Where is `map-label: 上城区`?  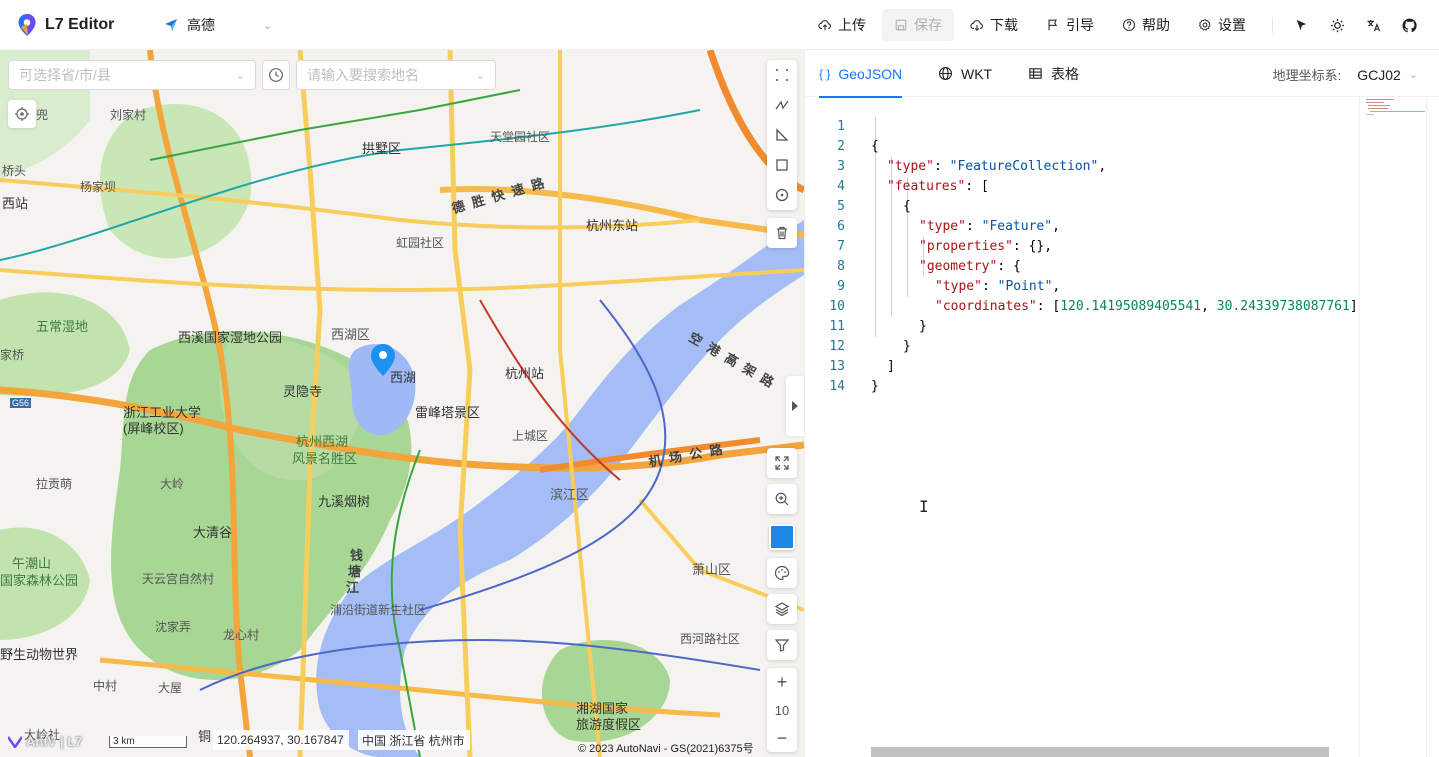
map-label: 上城区 is located at coordinates (530, 436).